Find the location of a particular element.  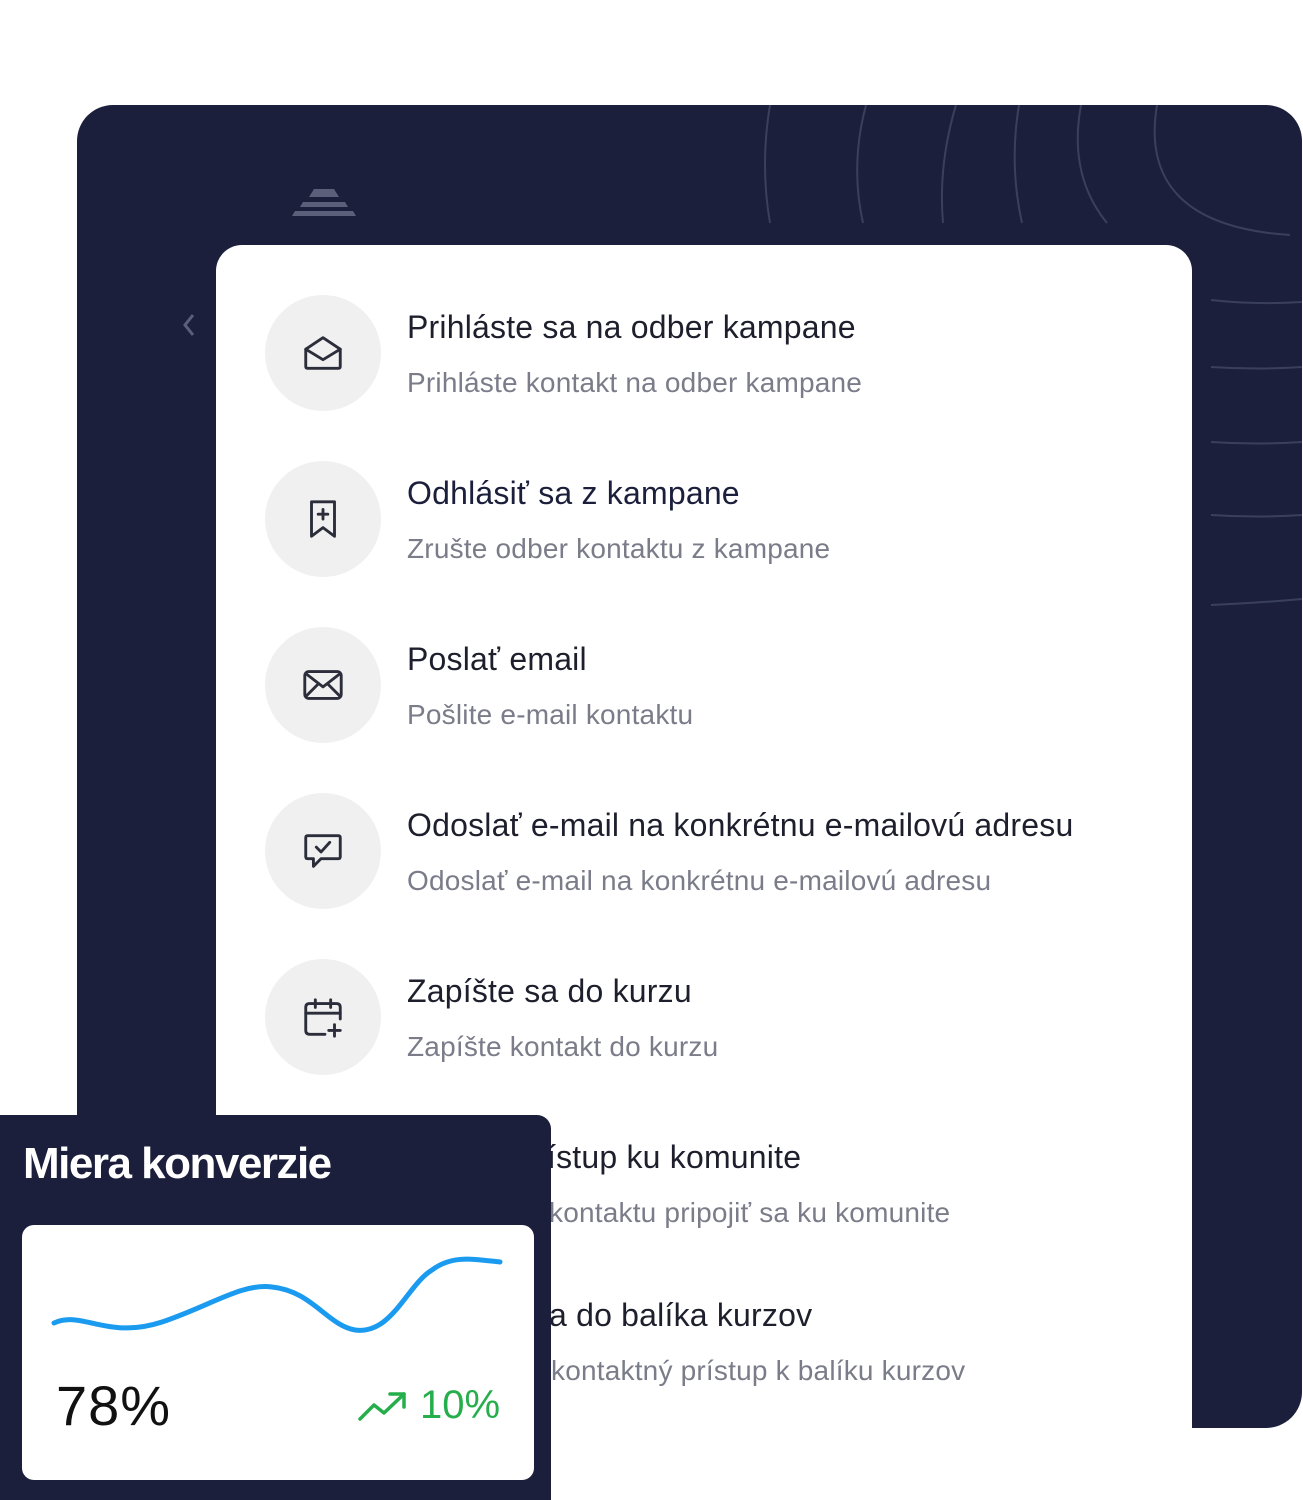

action-description: Zapíšte kontakt do kurzu is located at coordinates (563, 1046).